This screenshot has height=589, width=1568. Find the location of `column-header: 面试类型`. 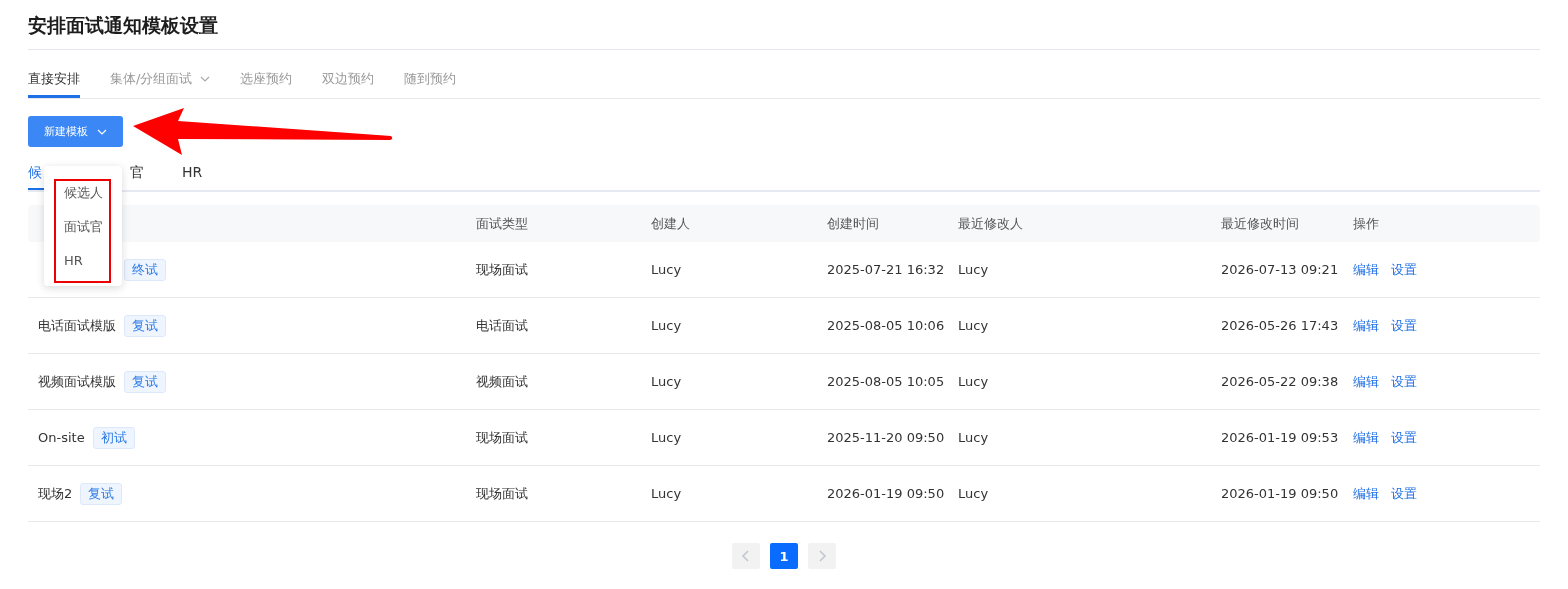

column-header: 面试类型 is located at coordinates (502, 223).